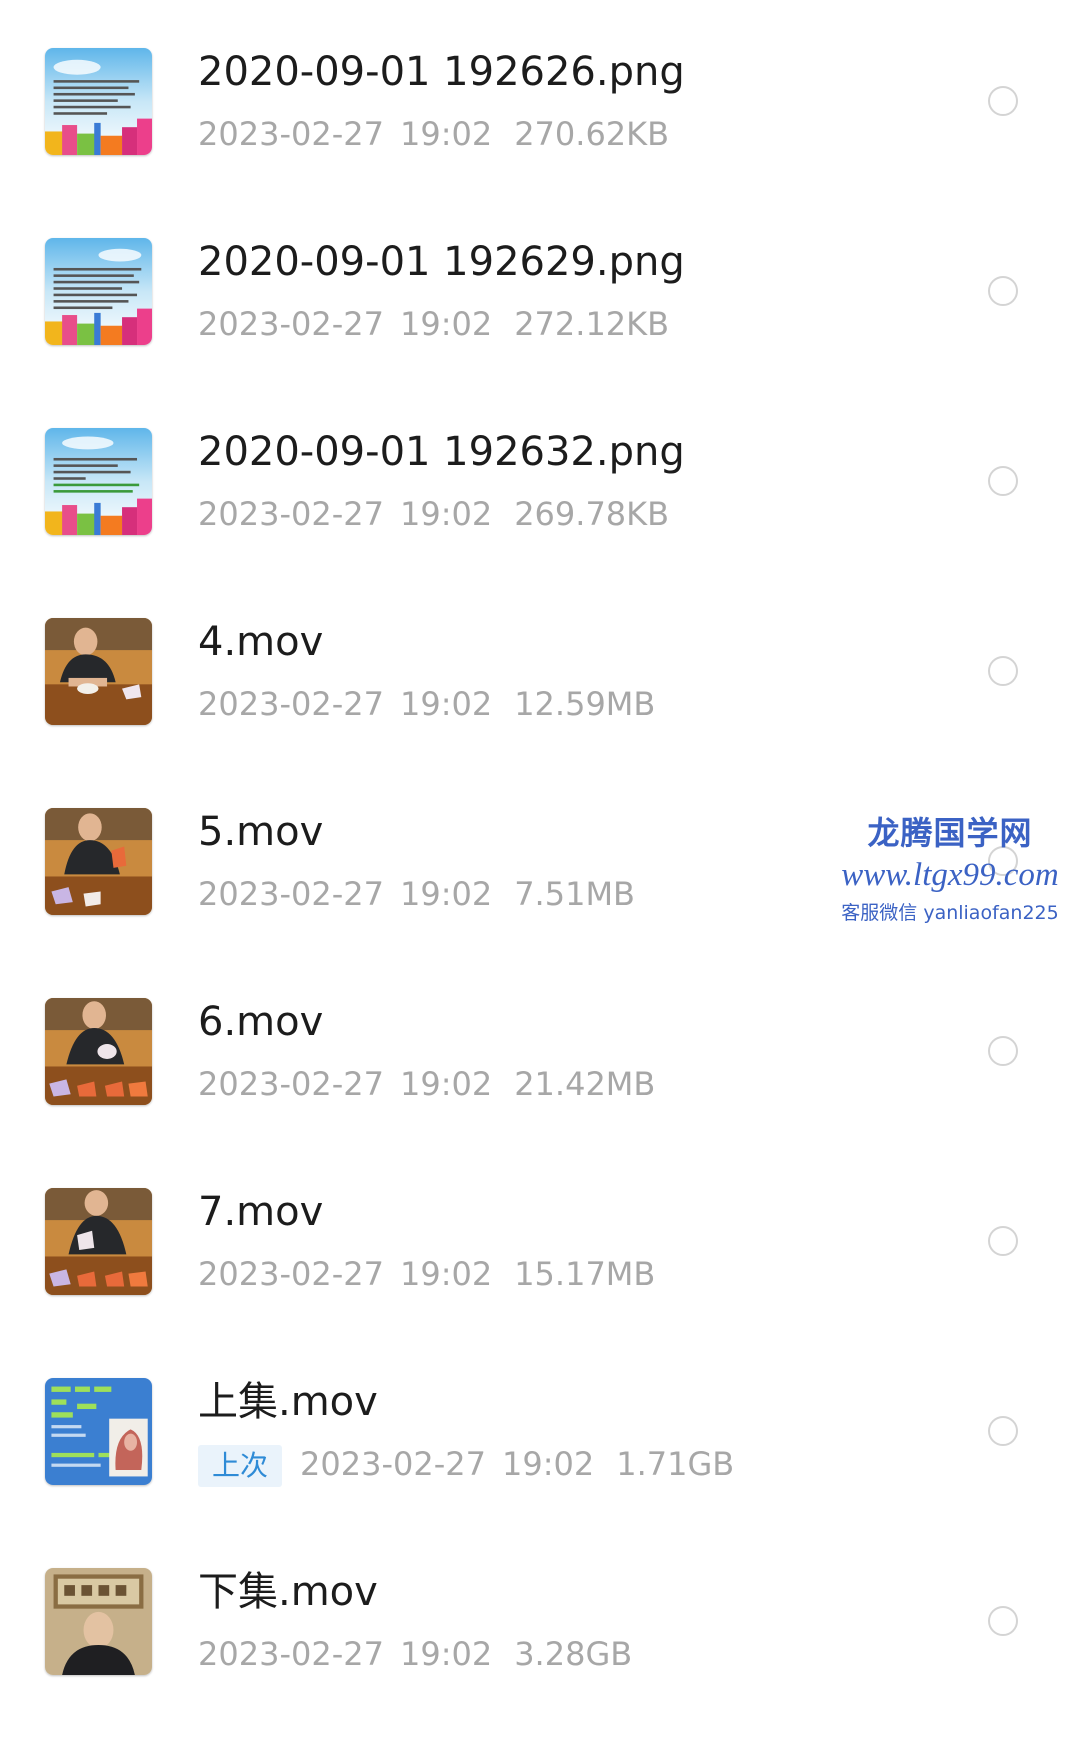 The image size is (1080, 1761). What do you see at coordinates (261, 1022) in the screenshot?
I see `file-name: 6.mov` at bounding box center [261, 1022].